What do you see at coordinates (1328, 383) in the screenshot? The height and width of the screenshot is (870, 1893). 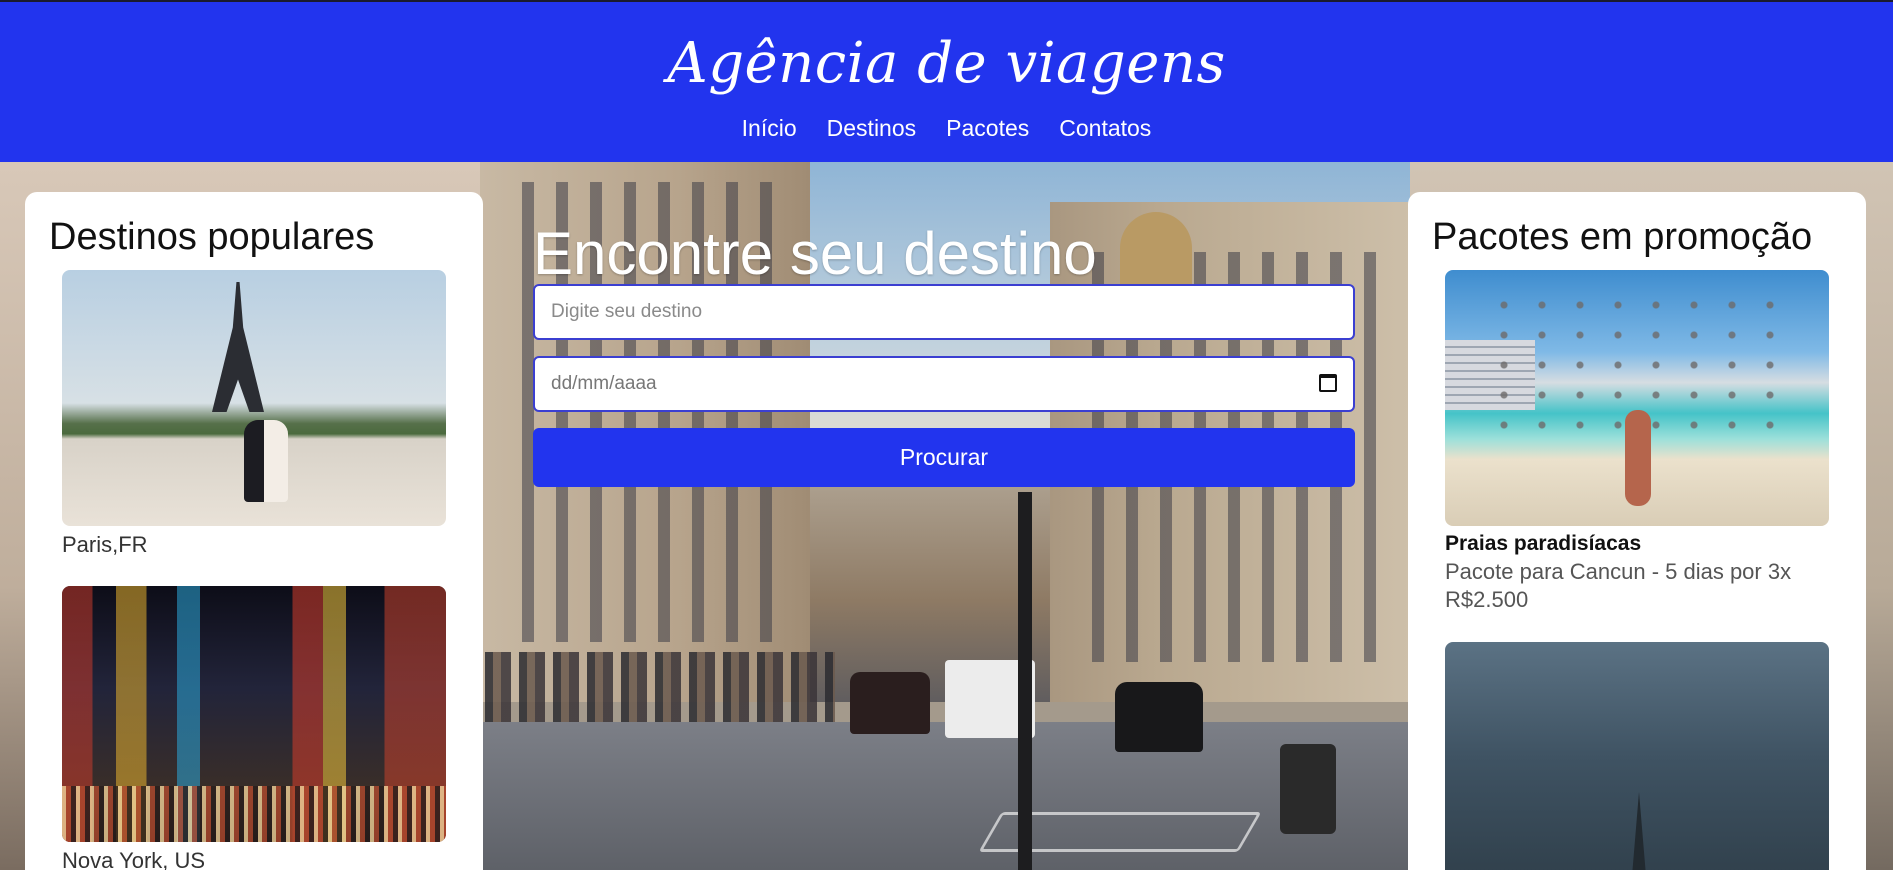 I see `calendar-icon` at bounding box center [1328, 383].